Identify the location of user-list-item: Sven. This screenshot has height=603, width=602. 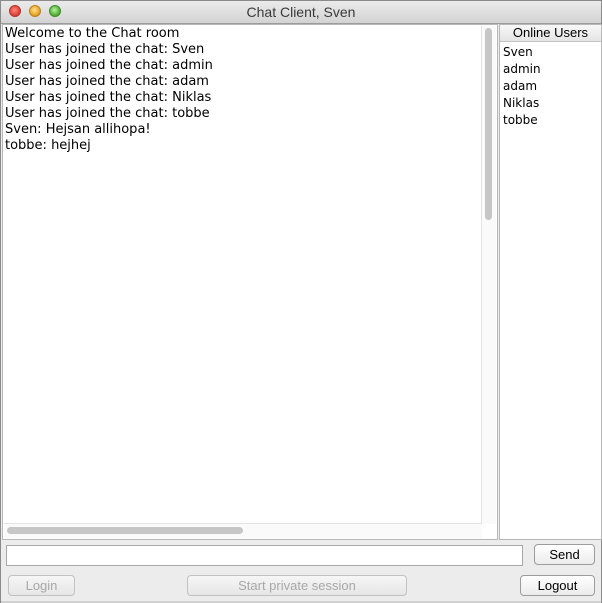
(552, 52).